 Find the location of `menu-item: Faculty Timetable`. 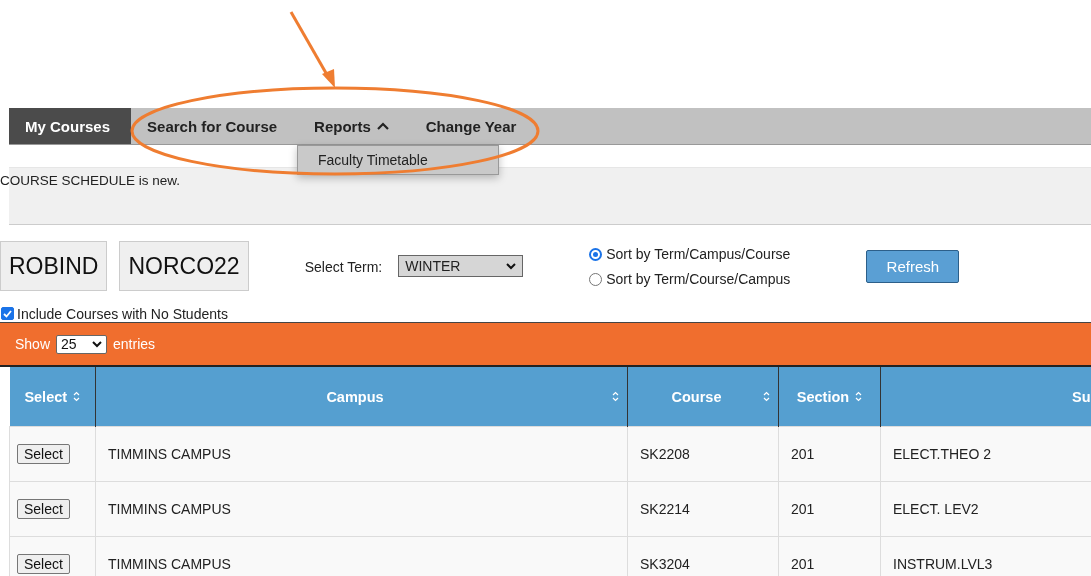

menu-item: Faculty Timetable is located at coordinates (363, 160).